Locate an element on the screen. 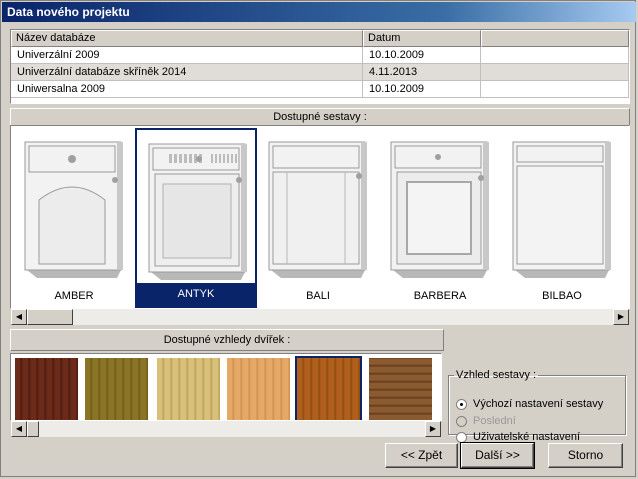 The width and height of the screenshot is (638, 479). radio-default-settings: Výchozí nastavení sestavy is located at coordinates (529, 404).